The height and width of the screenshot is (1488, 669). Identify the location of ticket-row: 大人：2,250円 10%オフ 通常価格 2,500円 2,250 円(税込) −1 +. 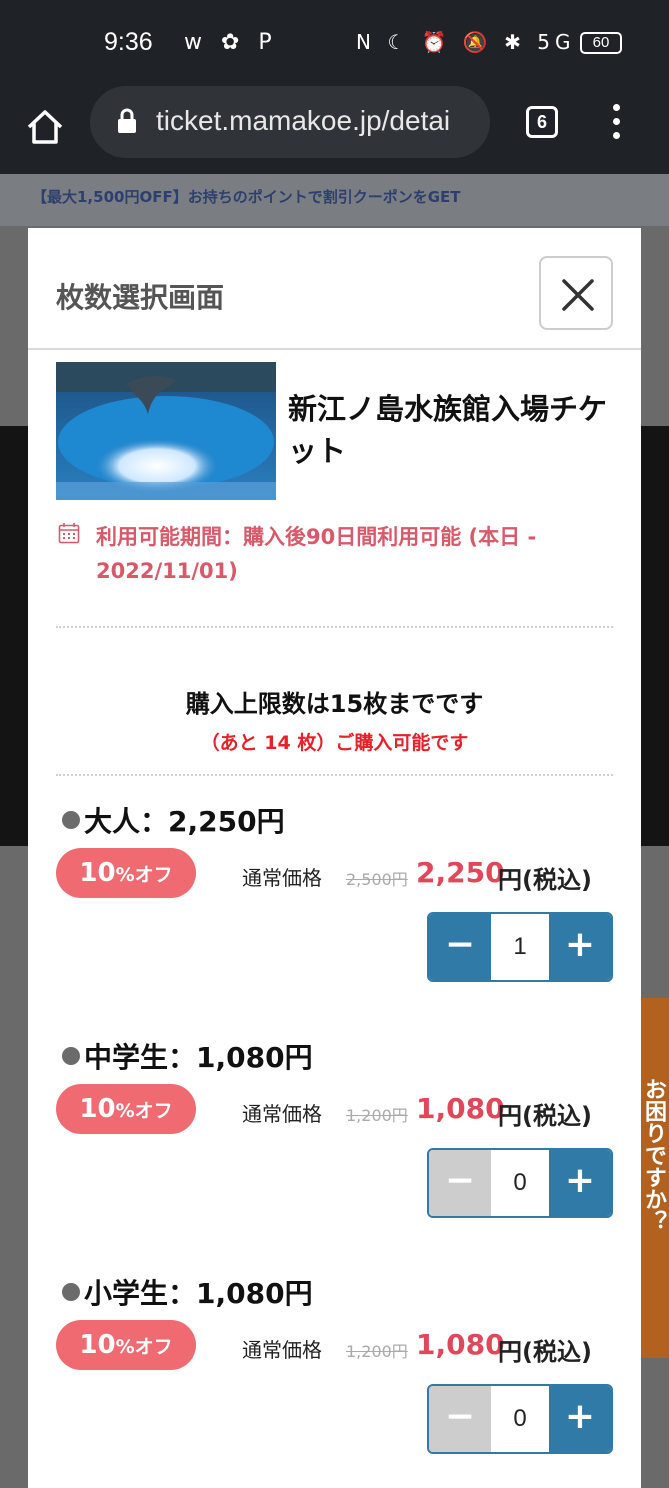
(334, 918).